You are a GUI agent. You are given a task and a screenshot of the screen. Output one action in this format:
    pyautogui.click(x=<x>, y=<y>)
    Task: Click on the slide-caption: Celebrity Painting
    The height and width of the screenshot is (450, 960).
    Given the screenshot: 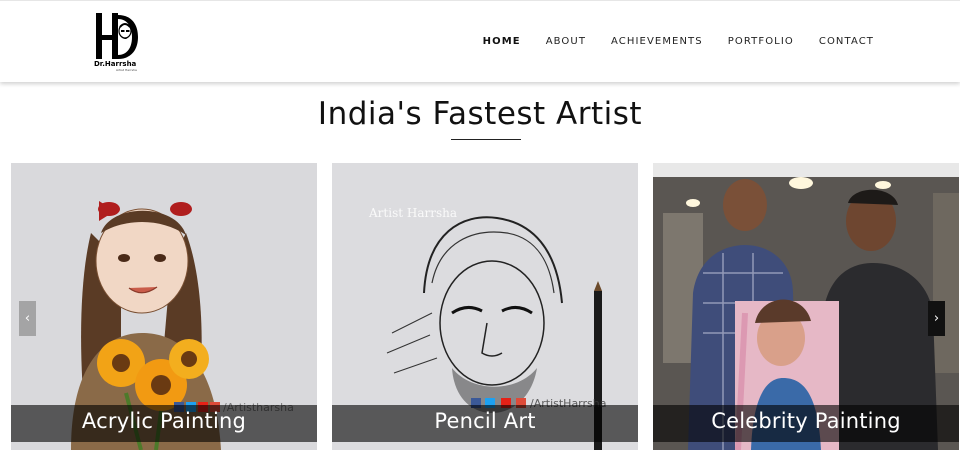 What is the action you would take?
    pyautogui.click(x=806, y=421)
    